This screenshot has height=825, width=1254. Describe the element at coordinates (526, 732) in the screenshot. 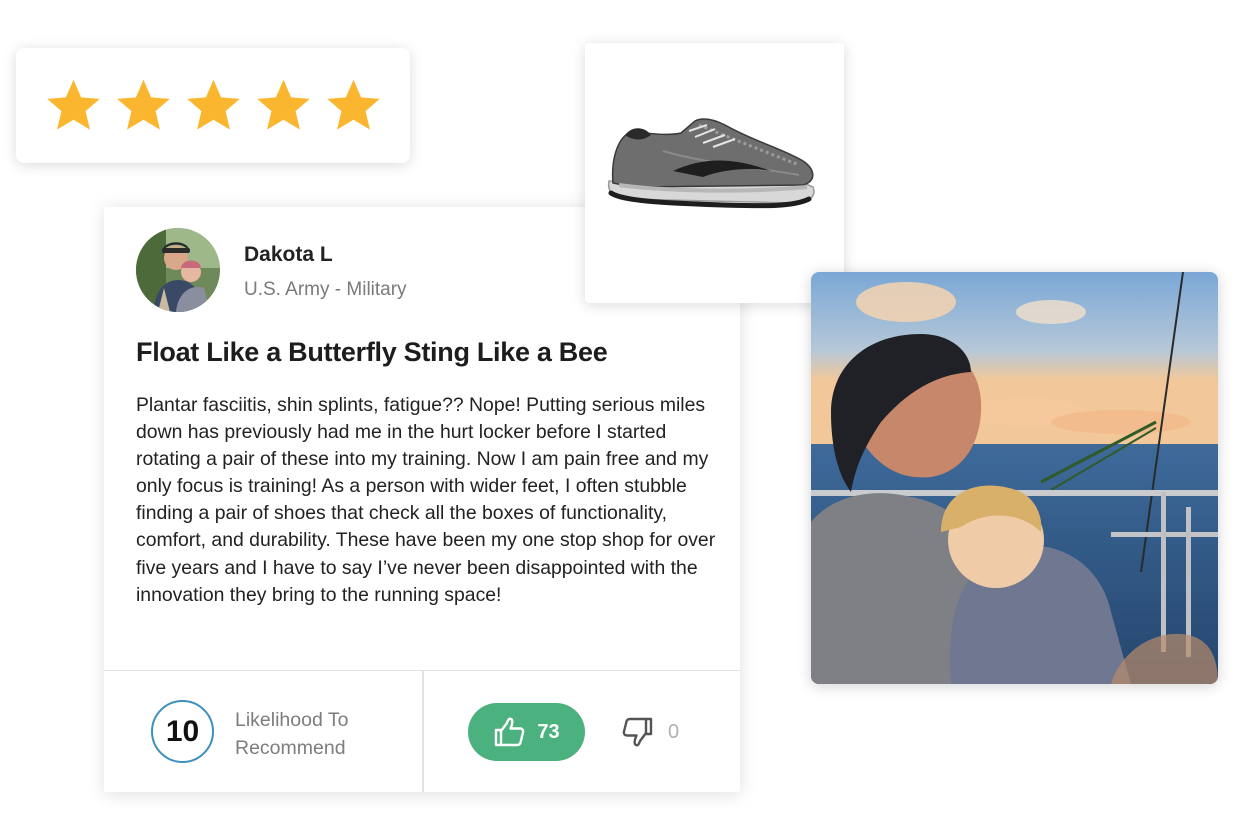

I see `helpful-vote-button: 73` at that location.